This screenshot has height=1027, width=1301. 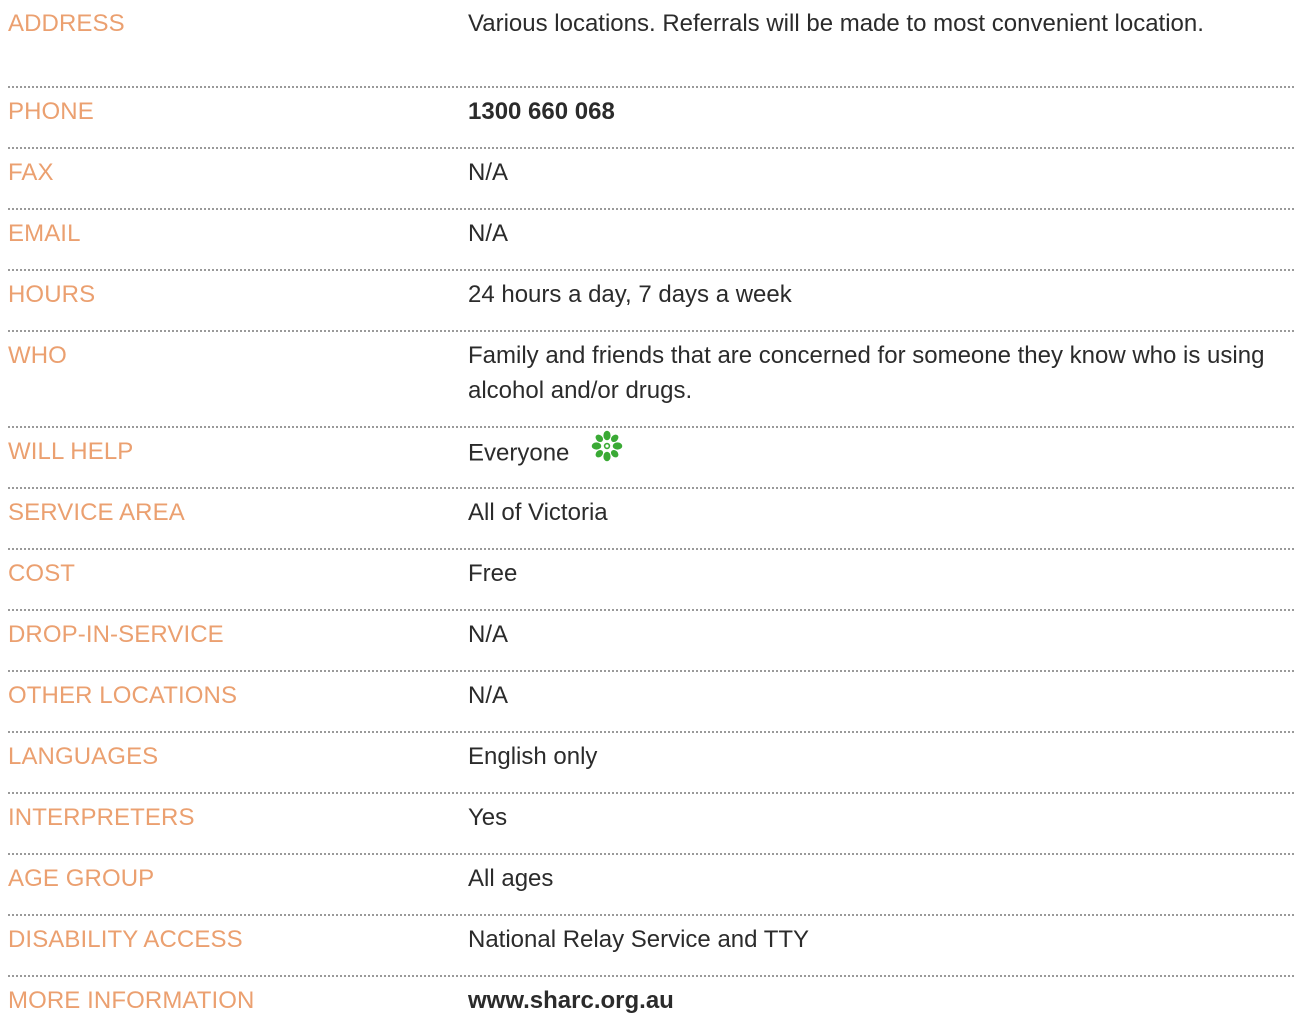 I want to click on hours-label: HOURS, so click(x=52, y=294).